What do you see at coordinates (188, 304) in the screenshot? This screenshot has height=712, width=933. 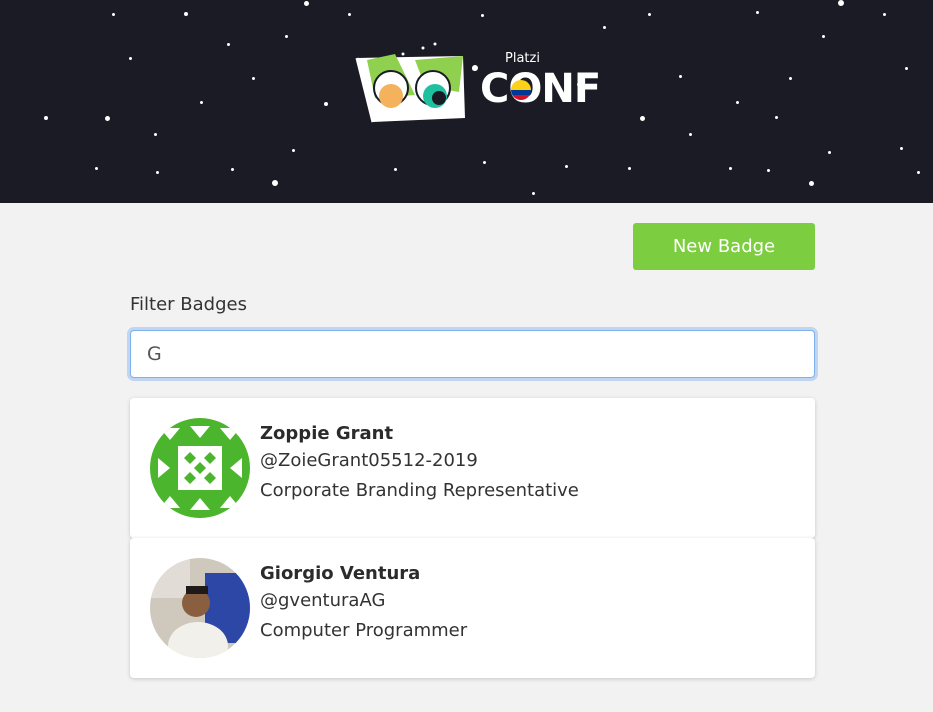 I see `filter-label: Filter Badges` at bounding box center [188, 304].